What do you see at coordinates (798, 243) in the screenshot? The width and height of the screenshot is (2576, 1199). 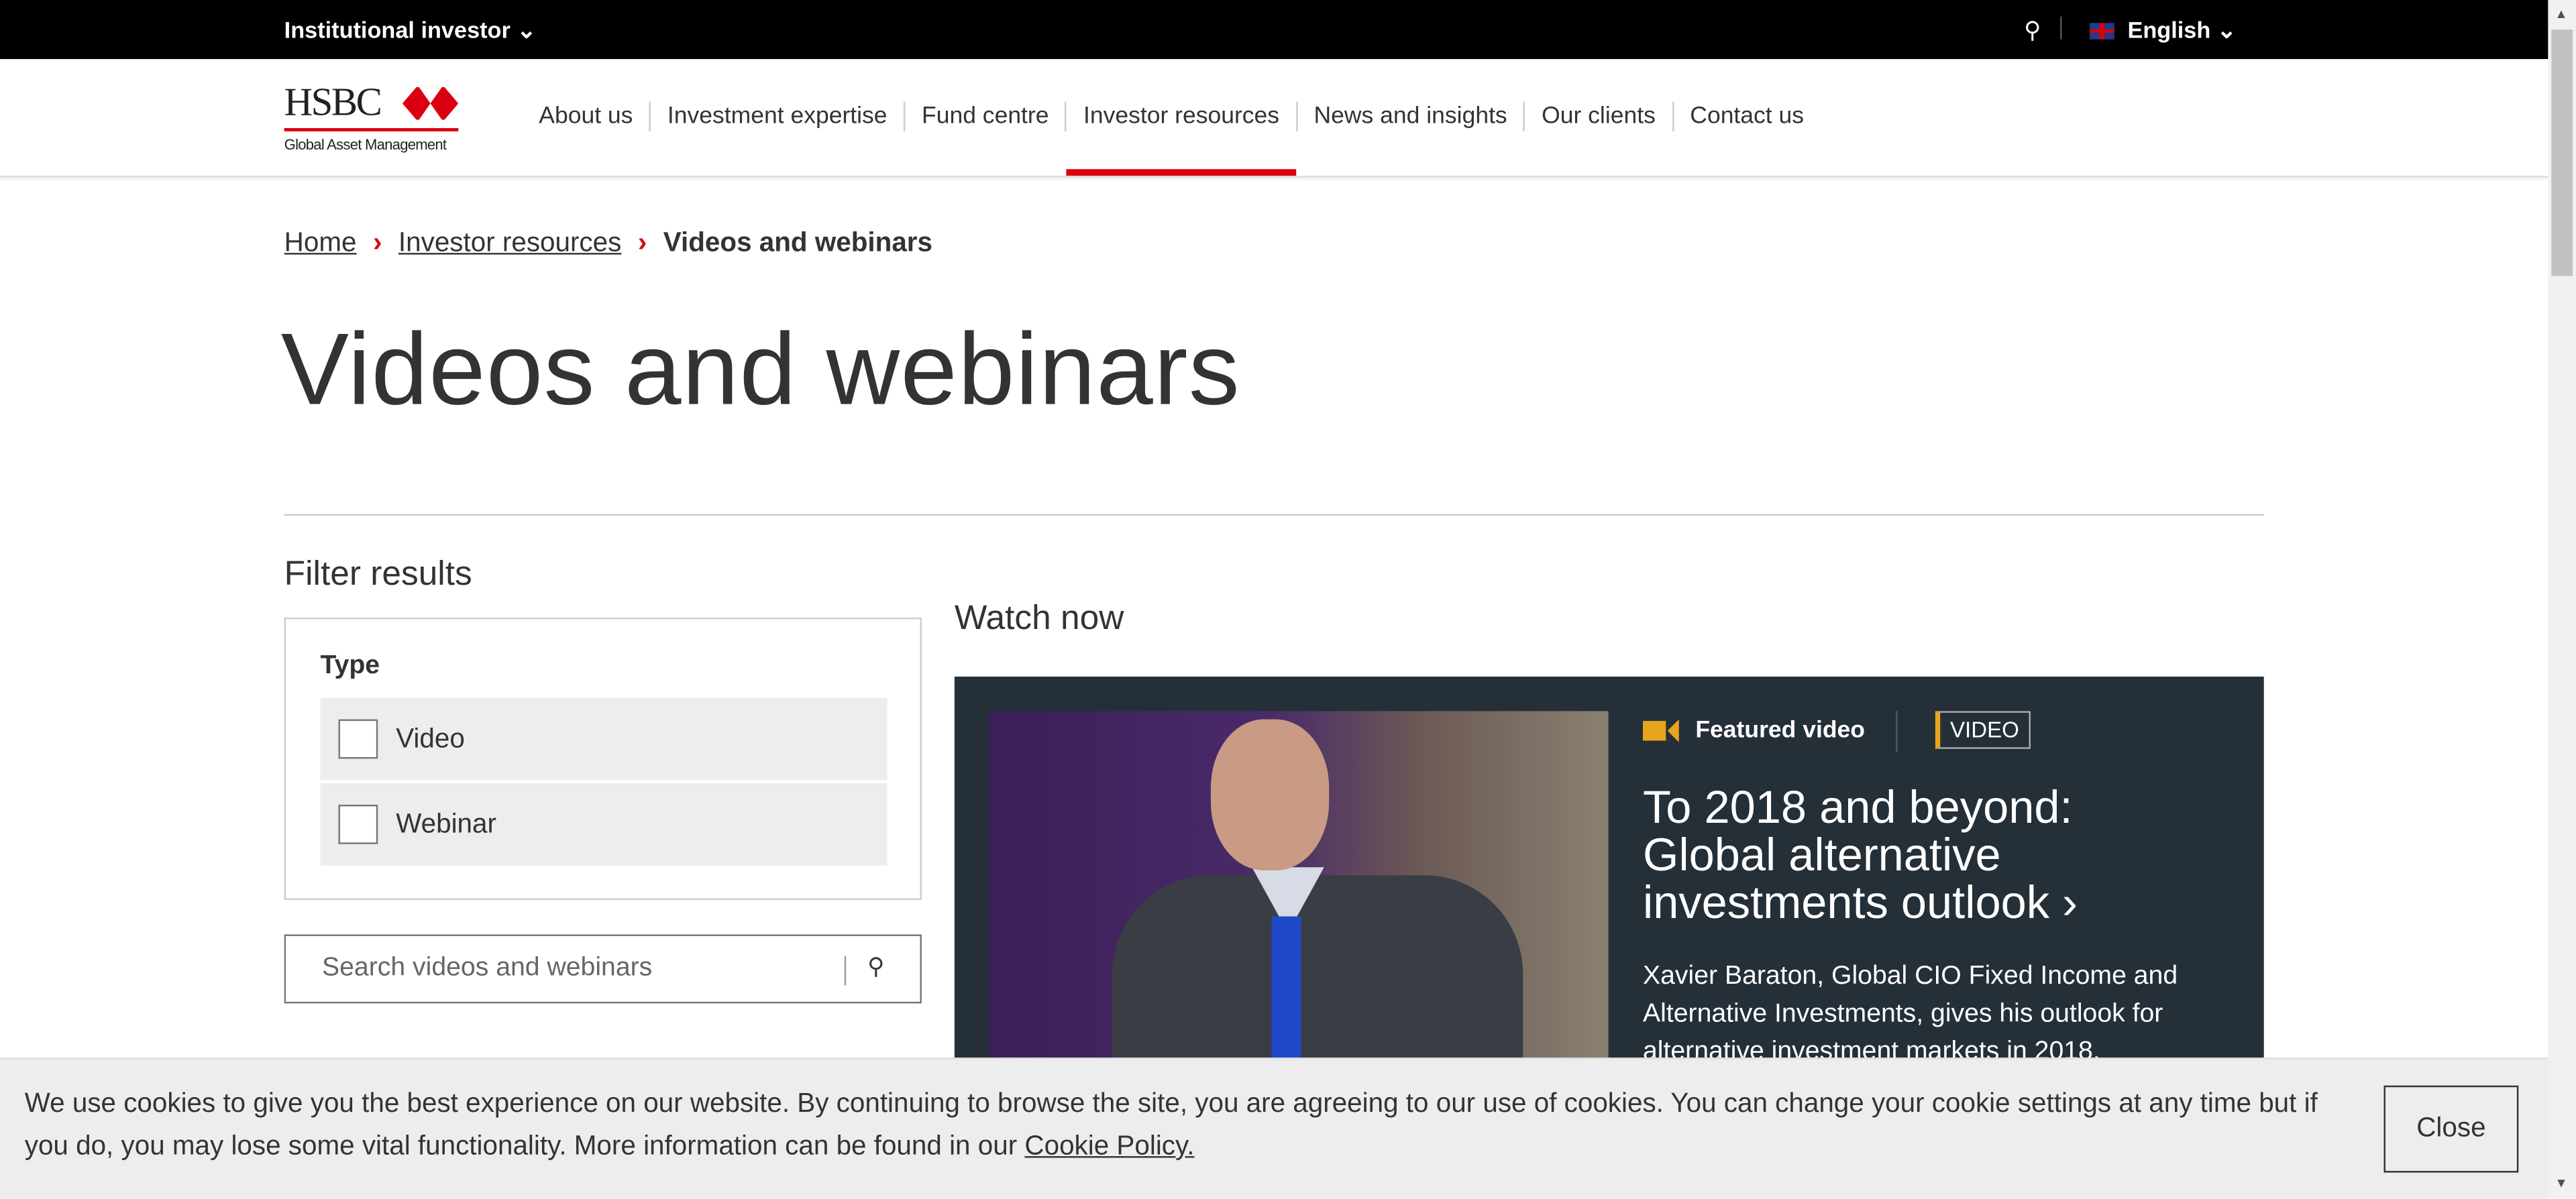 I see `breadcrumb-current: Videos and webinars` at bounding box center [798, 243].